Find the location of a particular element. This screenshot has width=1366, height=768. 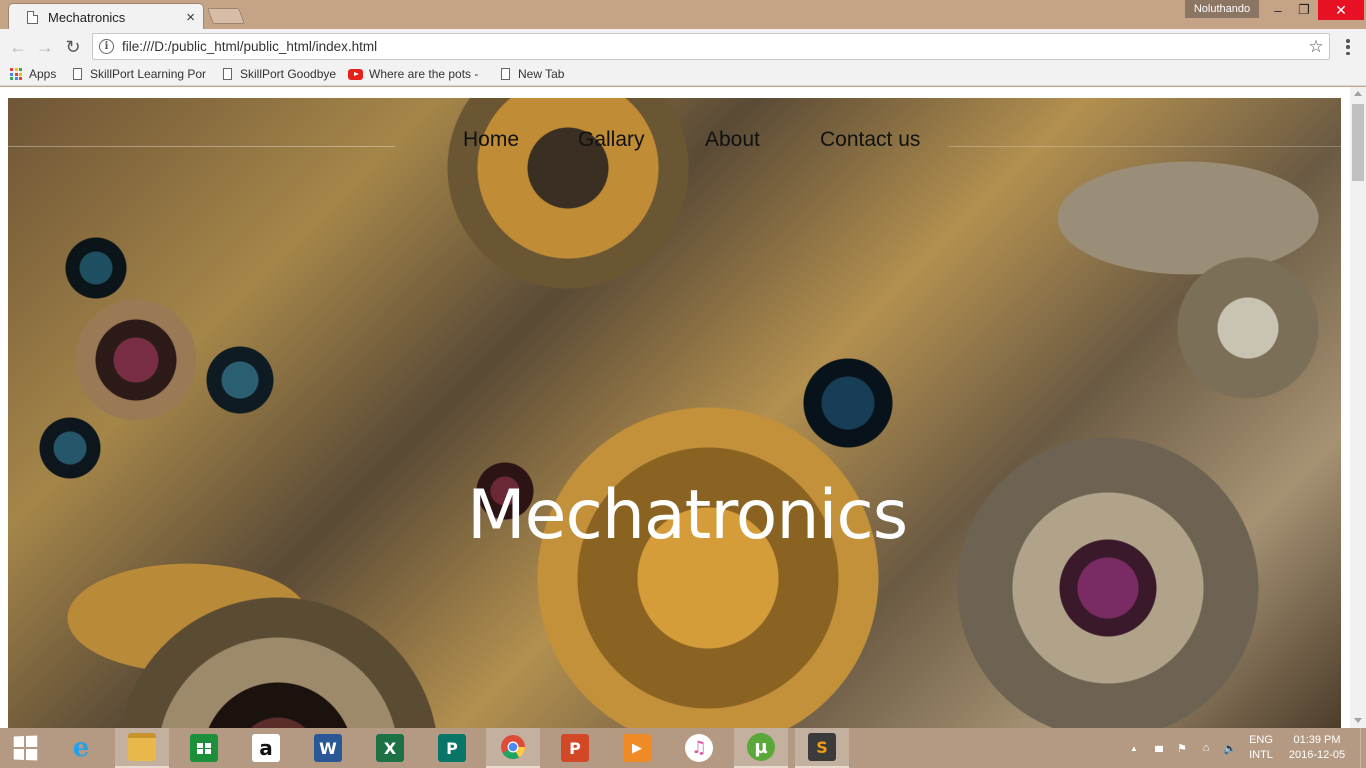

taskbar-chrome is located at coordinates (513, 748).